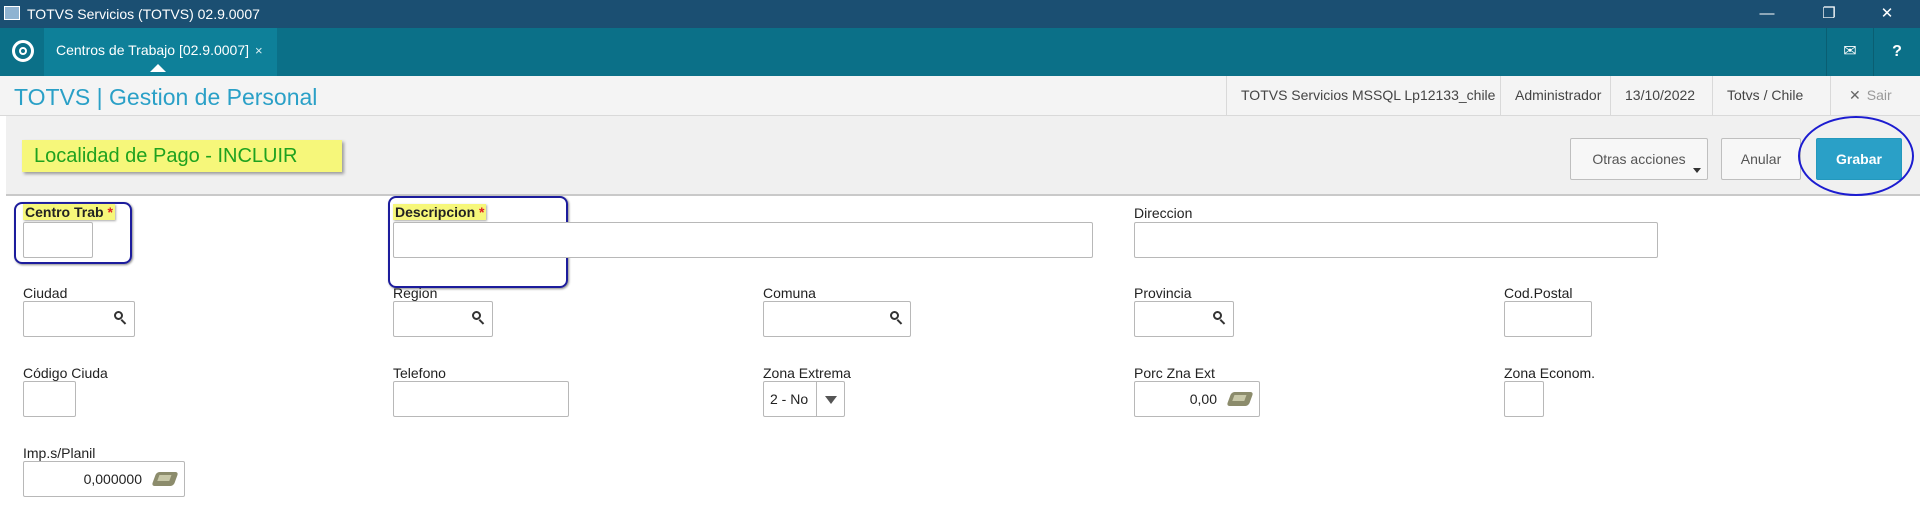 The image size is (1920, 526). I want to click on comuna-input, so click(837, 319).